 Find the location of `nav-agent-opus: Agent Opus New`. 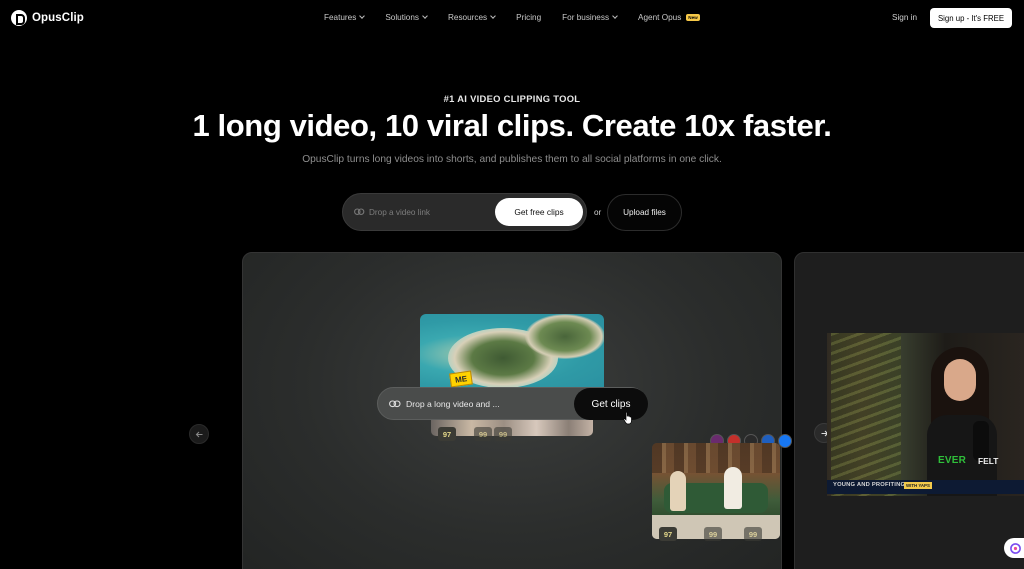

nav-agent-opus: Agent Opus New is located at coordinates (669, 17).